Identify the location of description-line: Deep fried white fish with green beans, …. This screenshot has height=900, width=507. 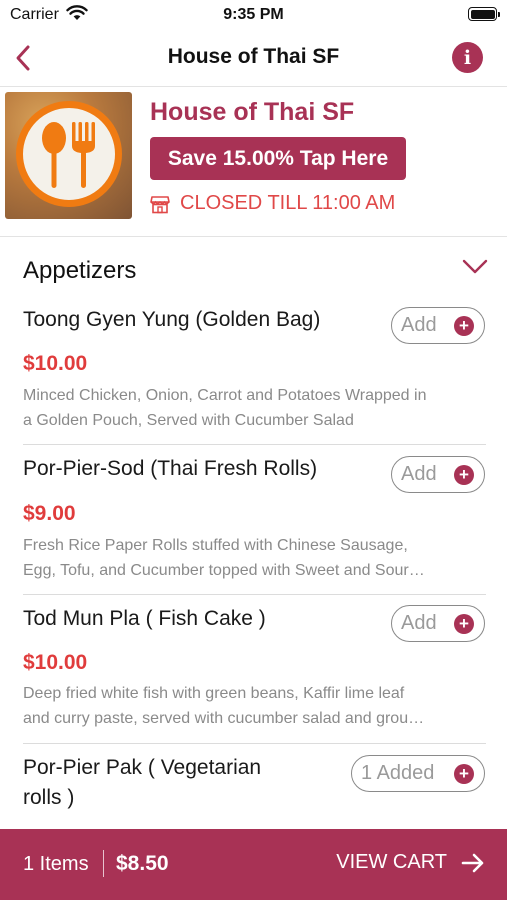
(214, 693).